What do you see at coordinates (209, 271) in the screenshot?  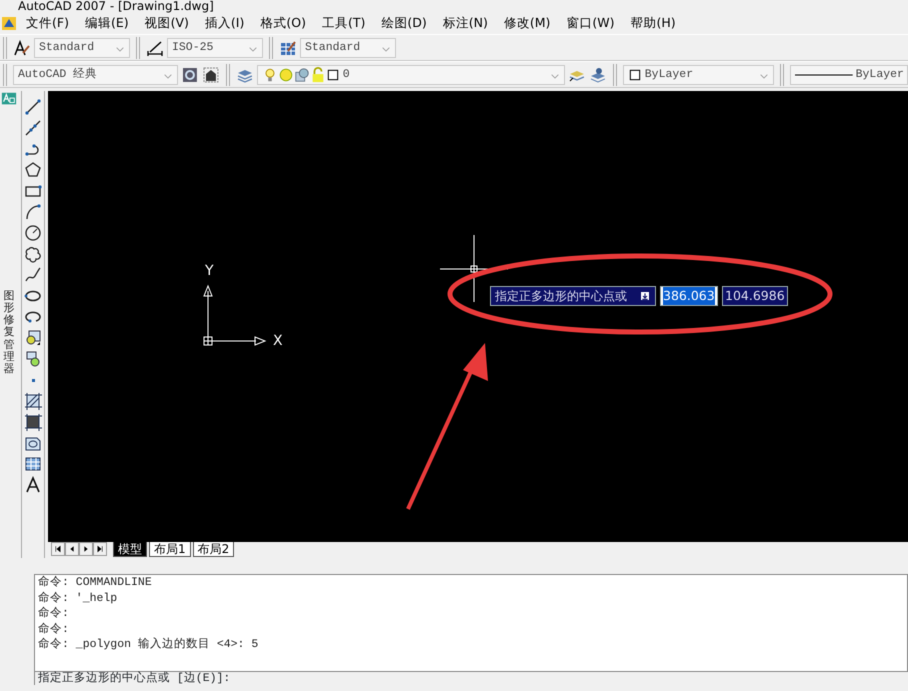 I see `axis-label: Y` at bounding box center [209, 271].